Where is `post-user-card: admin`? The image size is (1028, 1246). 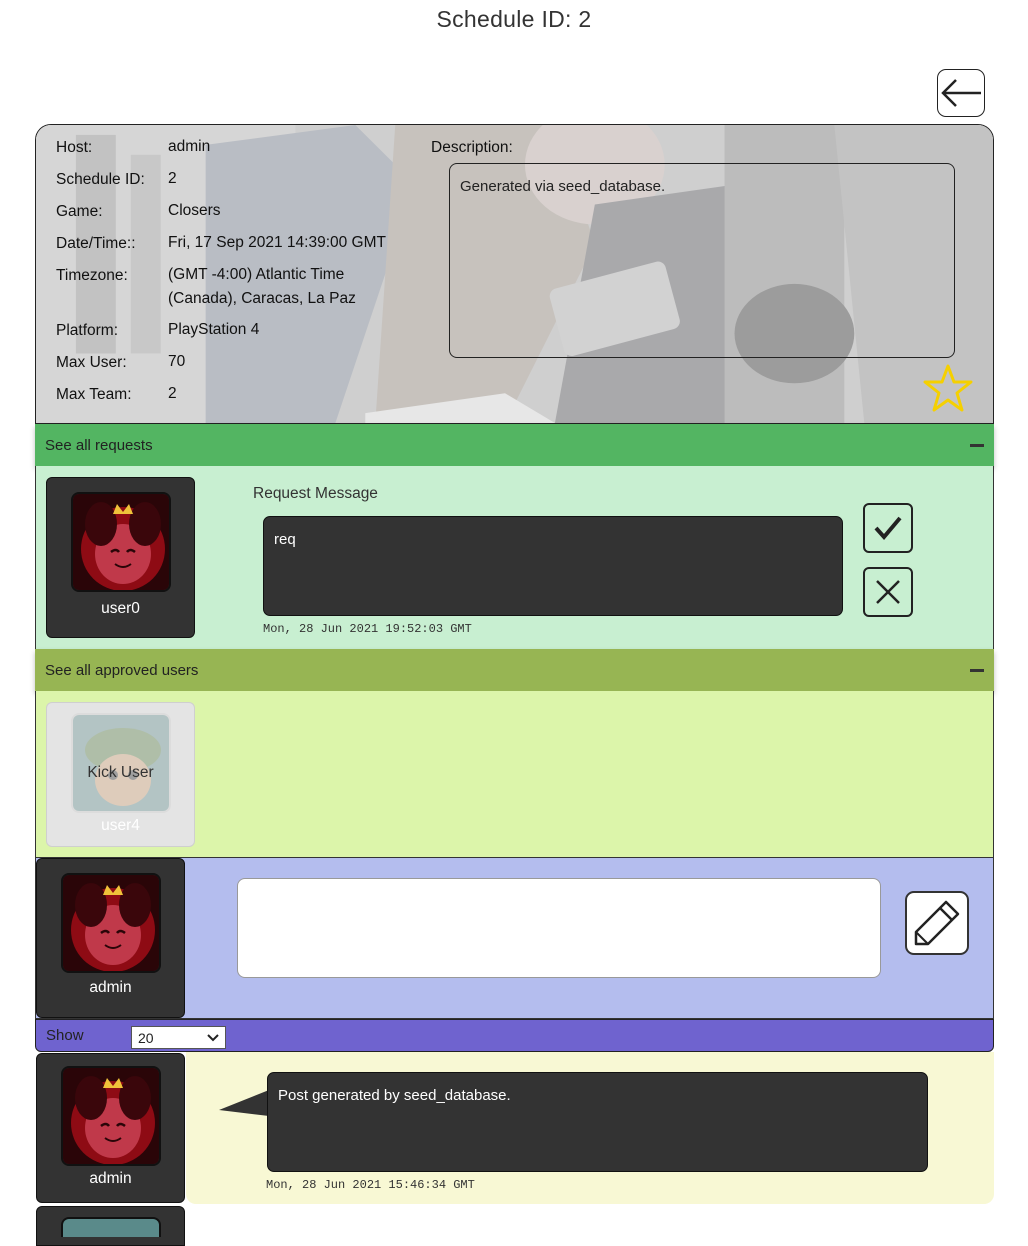
post-user-card: admin is located at coordinates (110, 1128).